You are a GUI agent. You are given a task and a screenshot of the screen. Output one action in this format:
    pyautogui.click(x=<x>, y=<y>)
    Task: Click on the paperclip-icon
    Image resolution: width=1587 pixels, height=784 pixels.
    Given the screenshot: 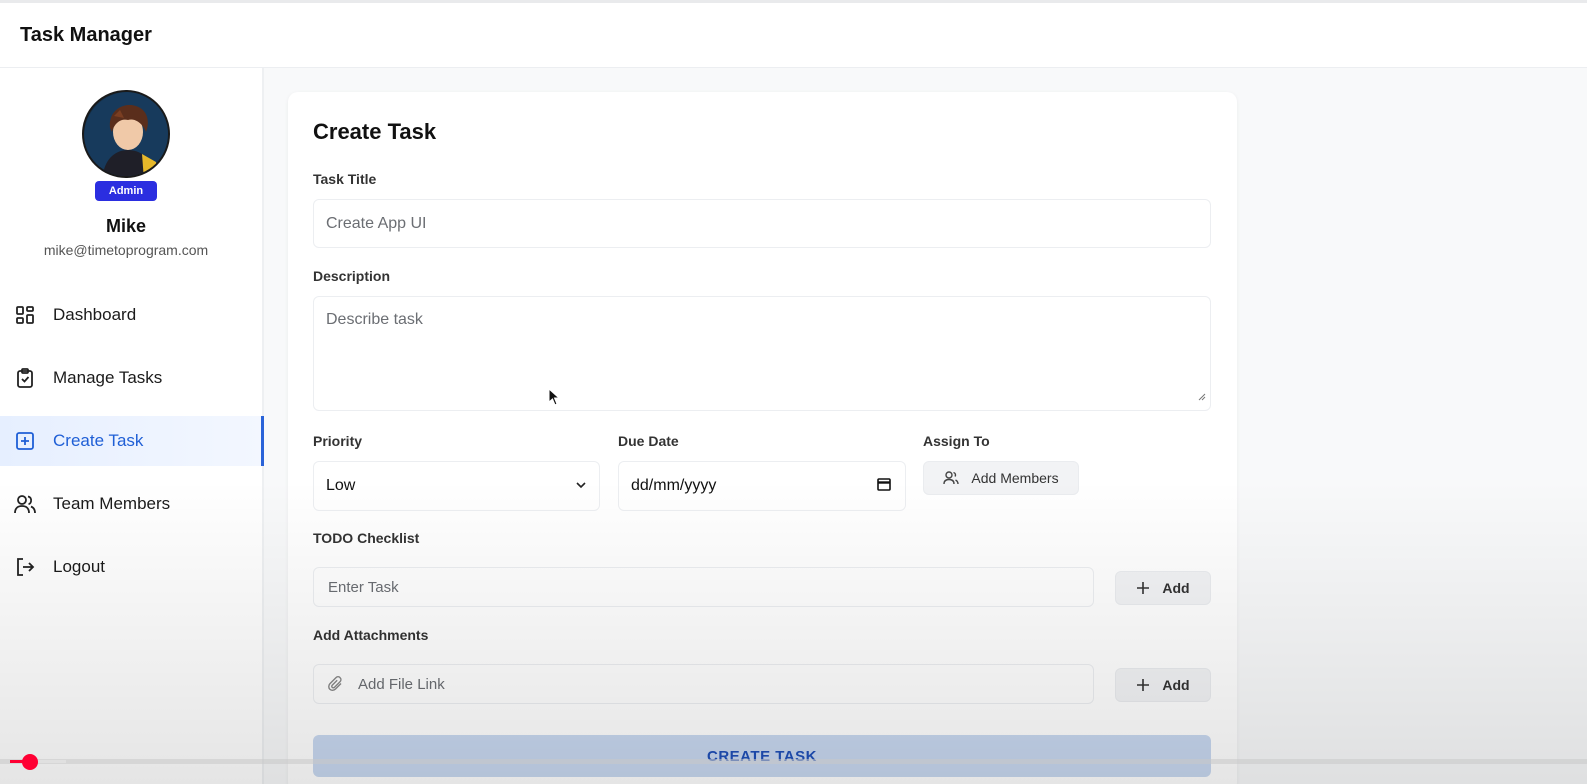 What is the action you would take?
    pyautogui.click(x=336, y=684)
    